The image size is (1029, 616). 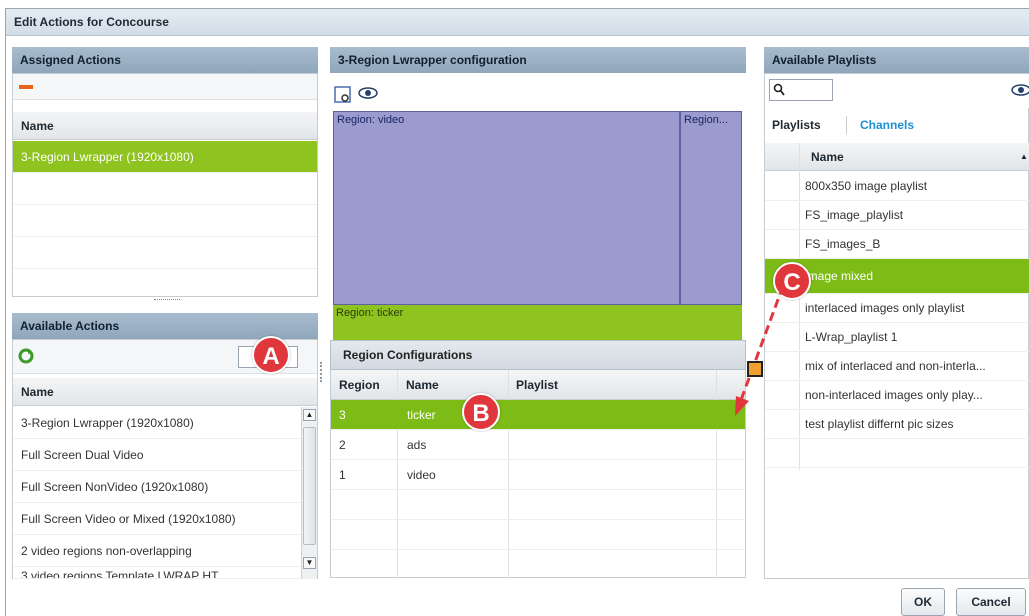 What do you see at coordinates (157, 423) in the screenshot?
I see `list-item: 3-Region Lwrapper (1920x1080)` at bounding box center [157, 423].